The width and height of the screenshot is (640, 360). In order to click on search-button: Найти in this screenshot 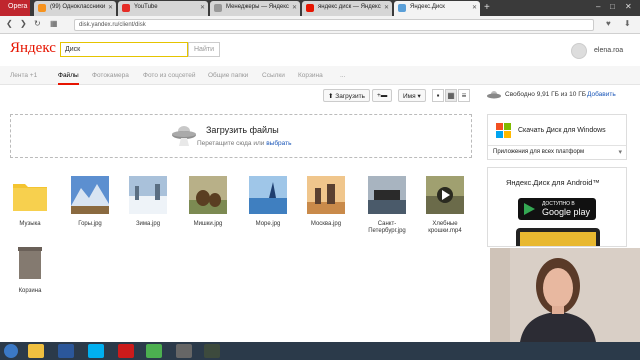, I will do `click(204, 49)`.